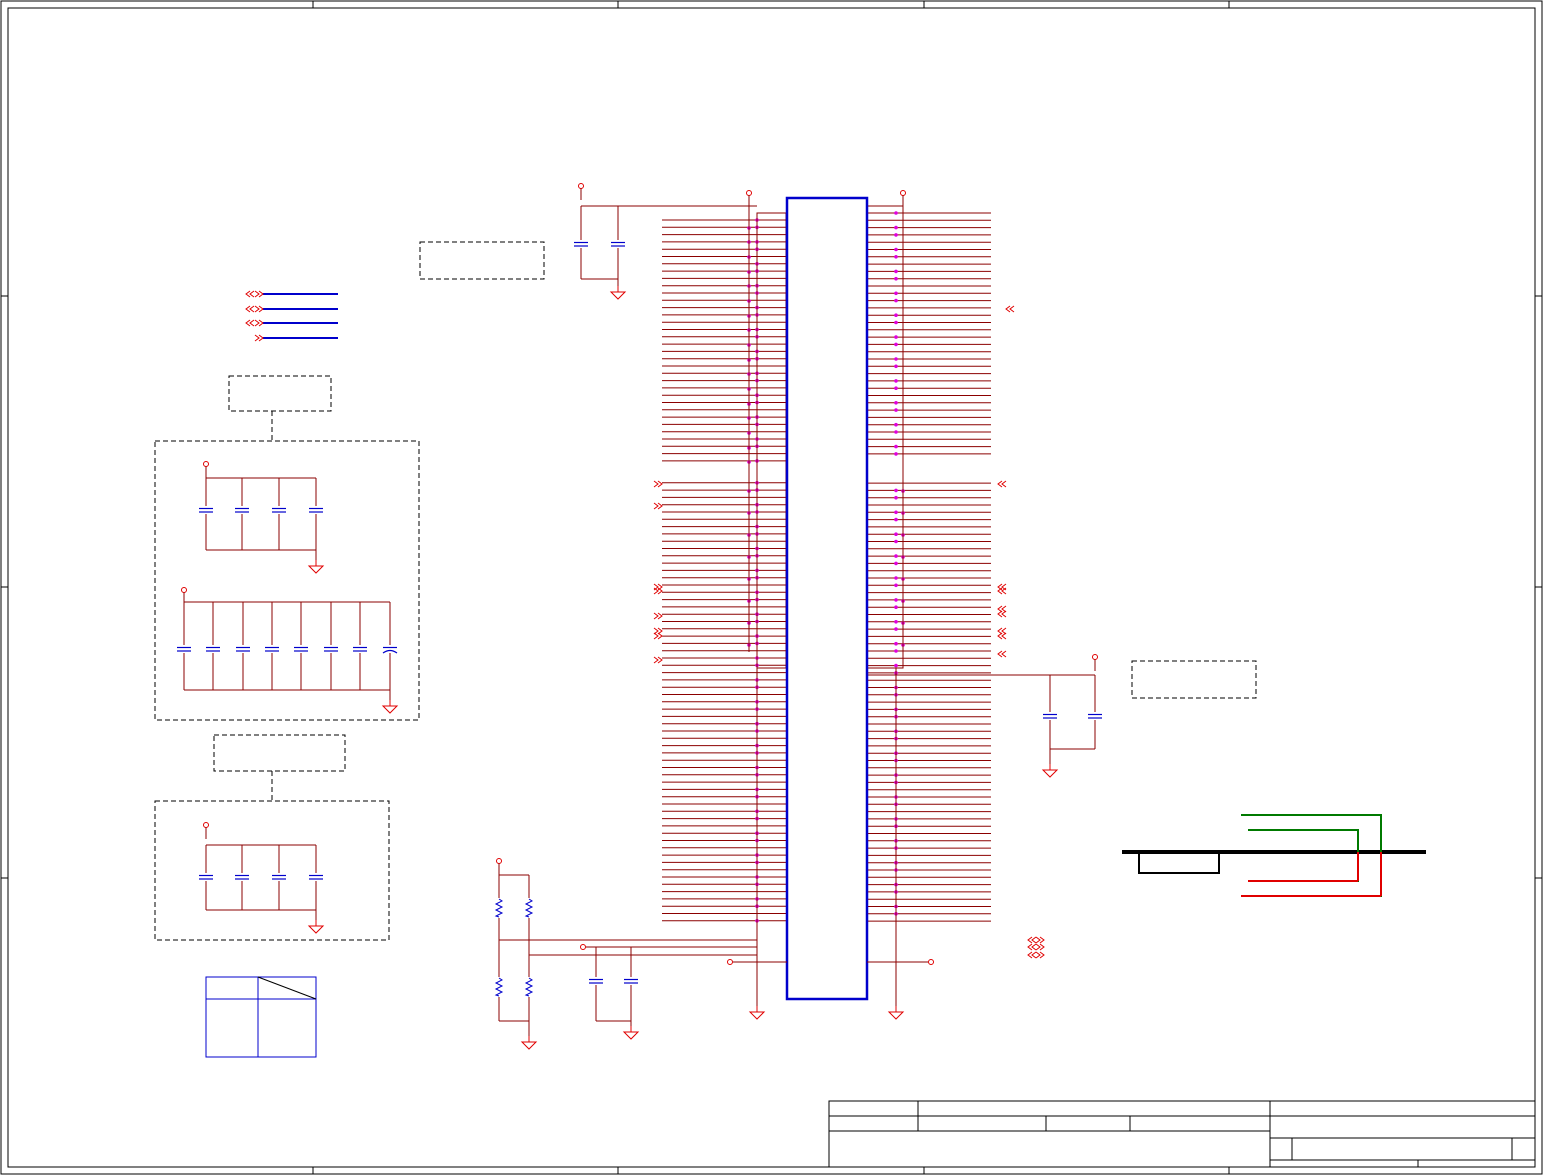 This screenshot has height=1176, width=1544. What do you see at coordinates (1072, 716) in the screenshot?
I see `right-decoupling-caps` at bounding box center [1072, 716].